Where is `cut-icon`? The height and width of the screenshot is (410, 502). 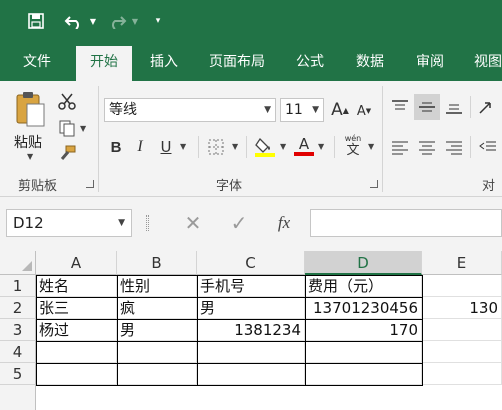 cut-icon is located at coordinates (67, 101).